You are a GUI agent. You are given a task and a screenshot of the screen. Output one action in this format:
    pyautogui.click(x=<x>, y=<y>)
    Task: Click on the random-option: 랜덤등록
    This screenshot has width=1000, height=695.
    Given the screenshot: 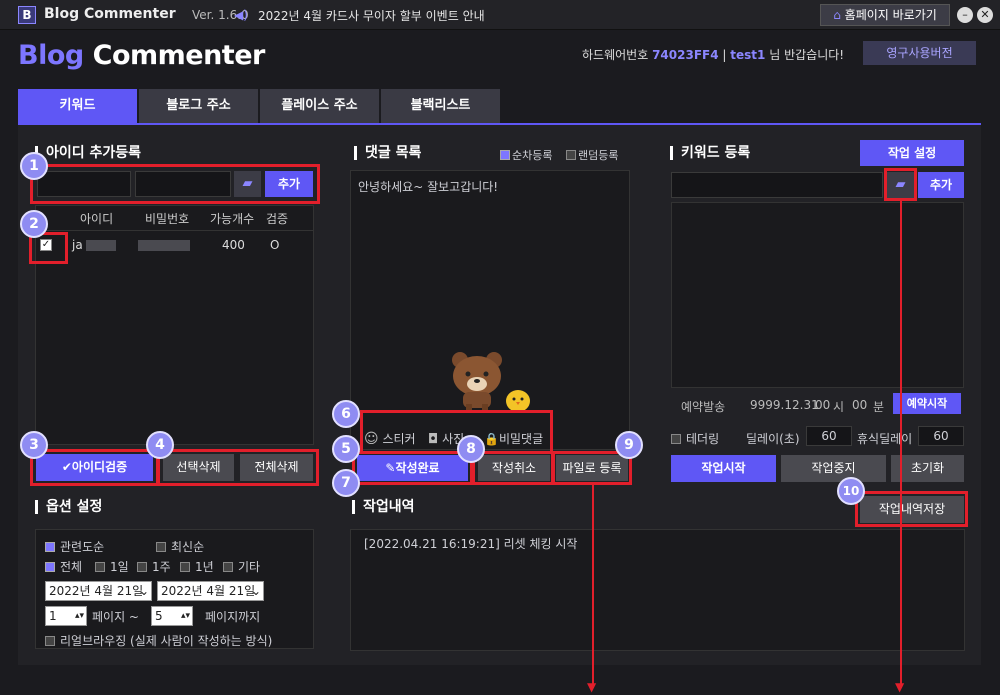 What is the action you would take?
    pyautogui.click(x=592, y=155)
    